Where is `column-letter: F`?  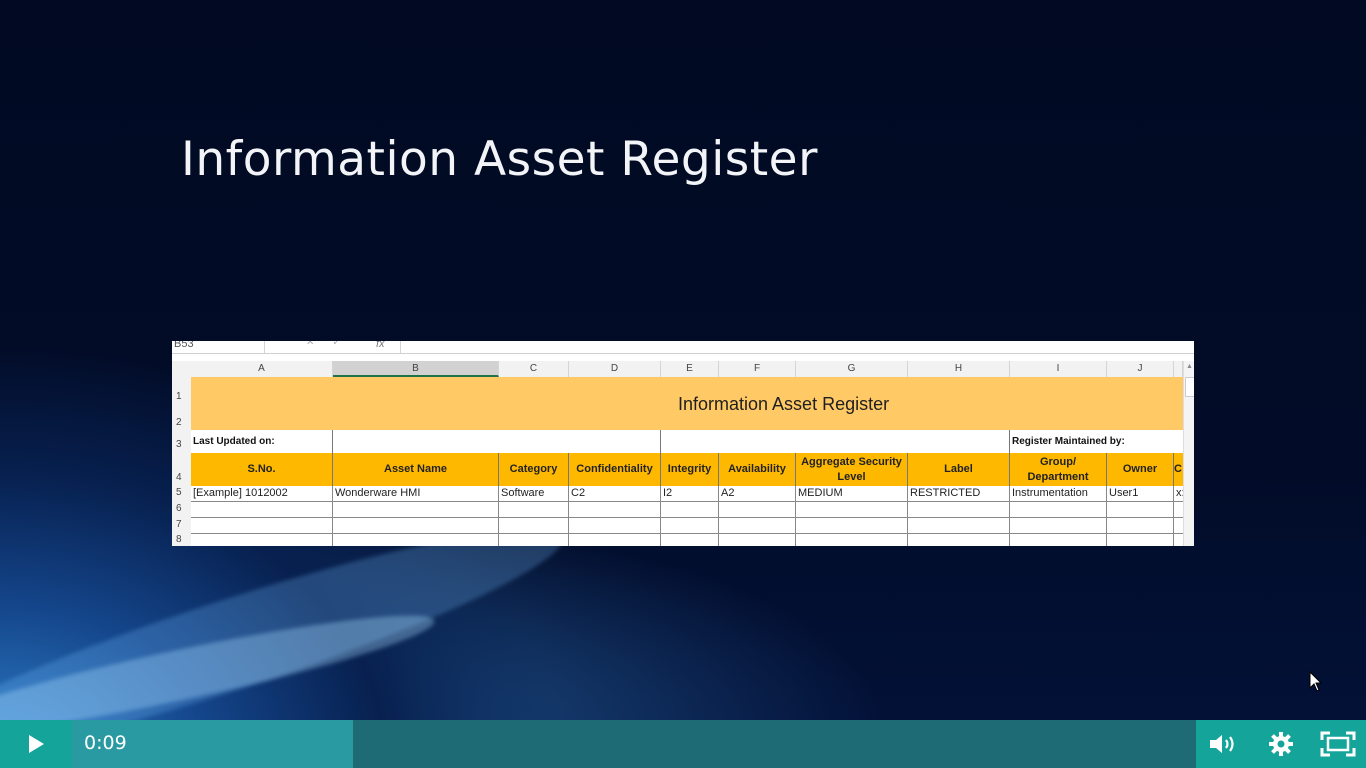 column-letter: F is located at coordinates (757, 369).